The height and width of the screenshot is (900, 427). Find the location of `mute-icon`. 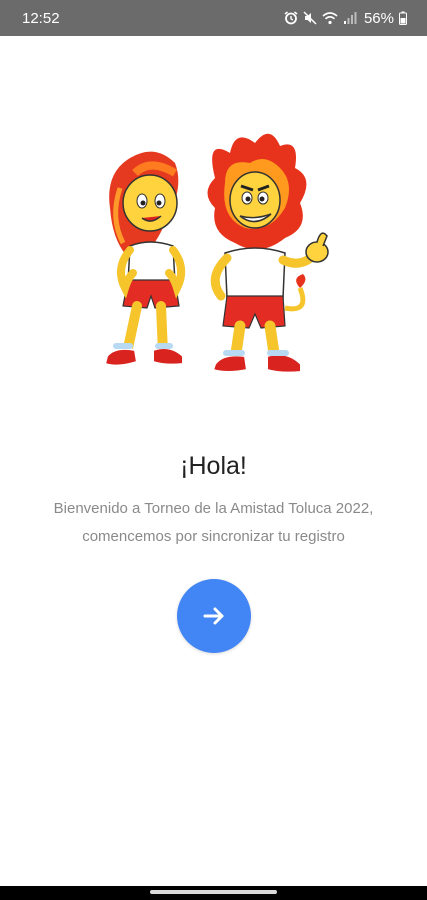

mute-icon is located at coordinates (310, 18).